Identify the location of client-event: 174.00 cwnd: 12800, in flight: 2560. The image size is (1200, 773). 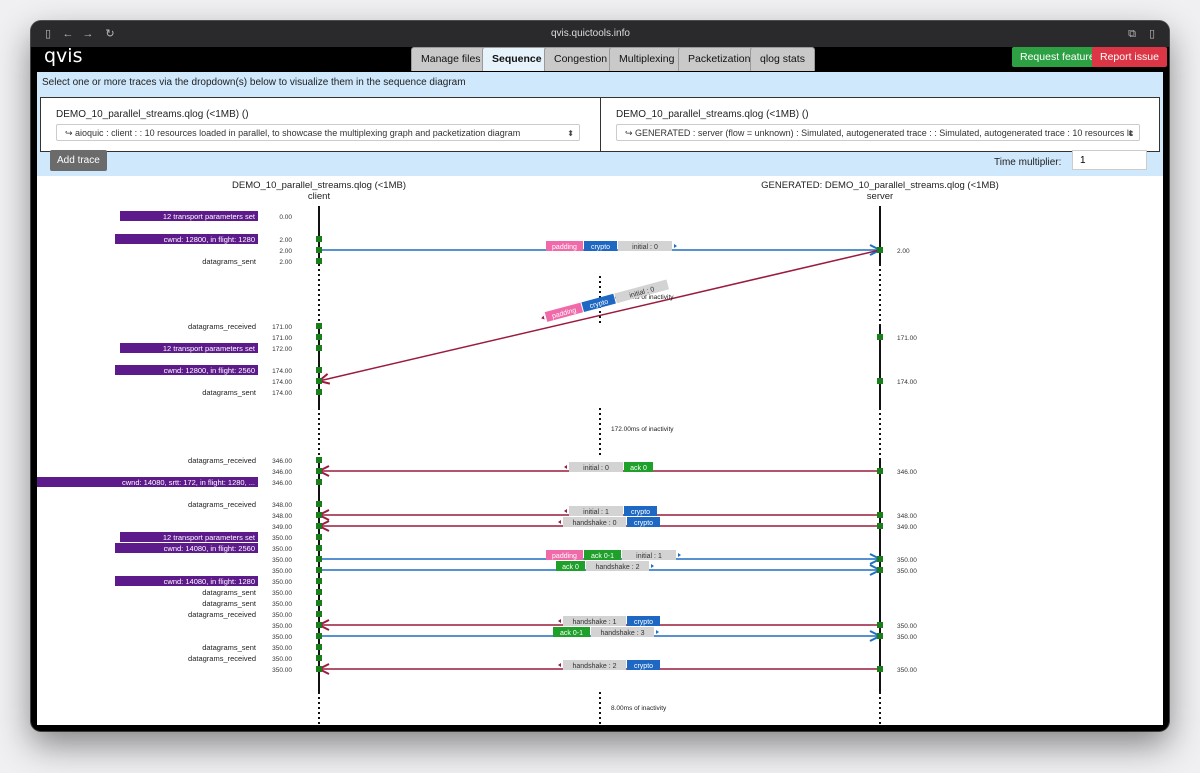
(218, 370).